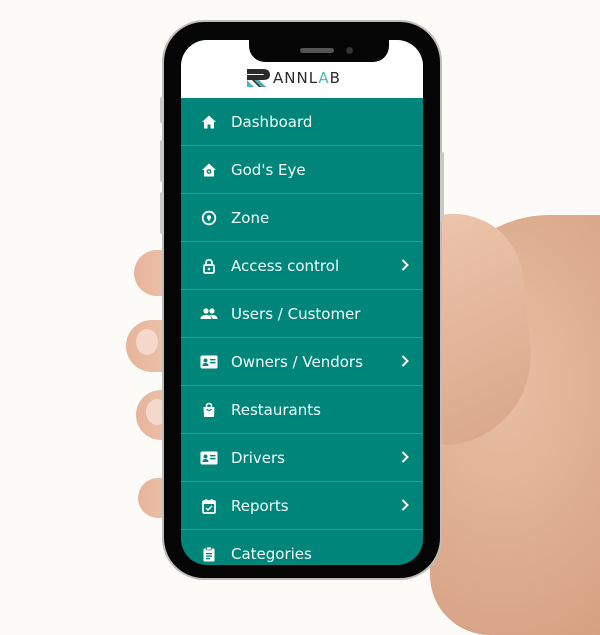 Image resolution: width=600 pixels, height=635 pixels. What do you see at coordinates (209, 218) in the screenshot?
I see `location-pin-icon` at bounding box center [209, 218].